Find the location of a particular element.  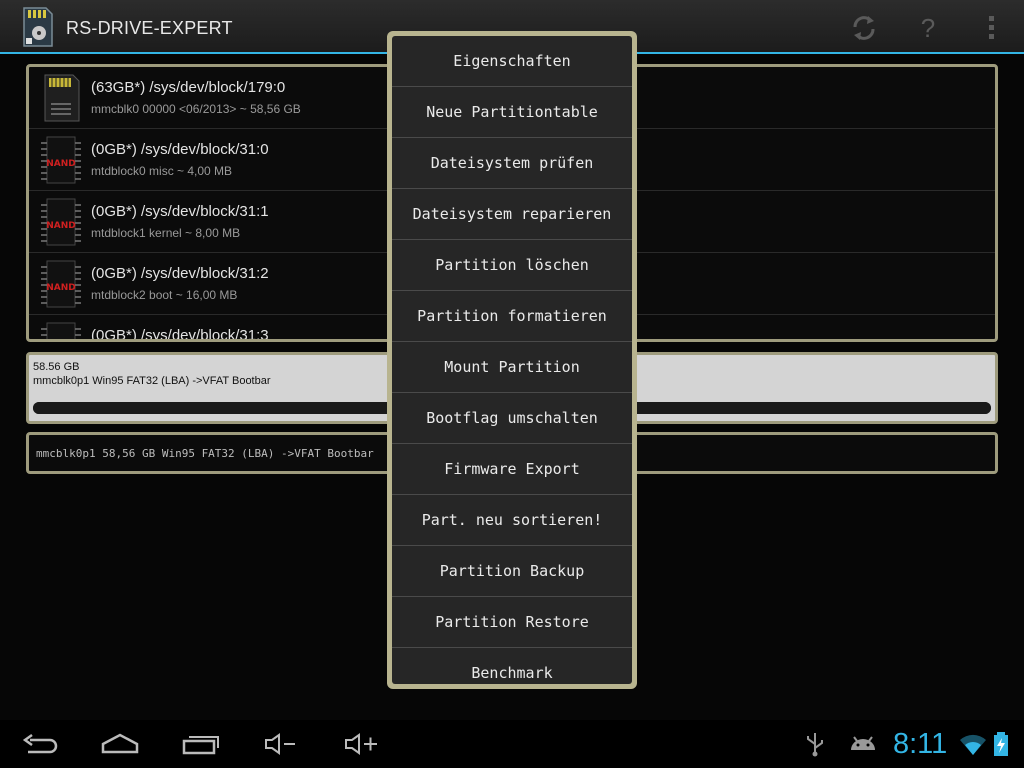

home-icon is located at coordinates (120, 744).